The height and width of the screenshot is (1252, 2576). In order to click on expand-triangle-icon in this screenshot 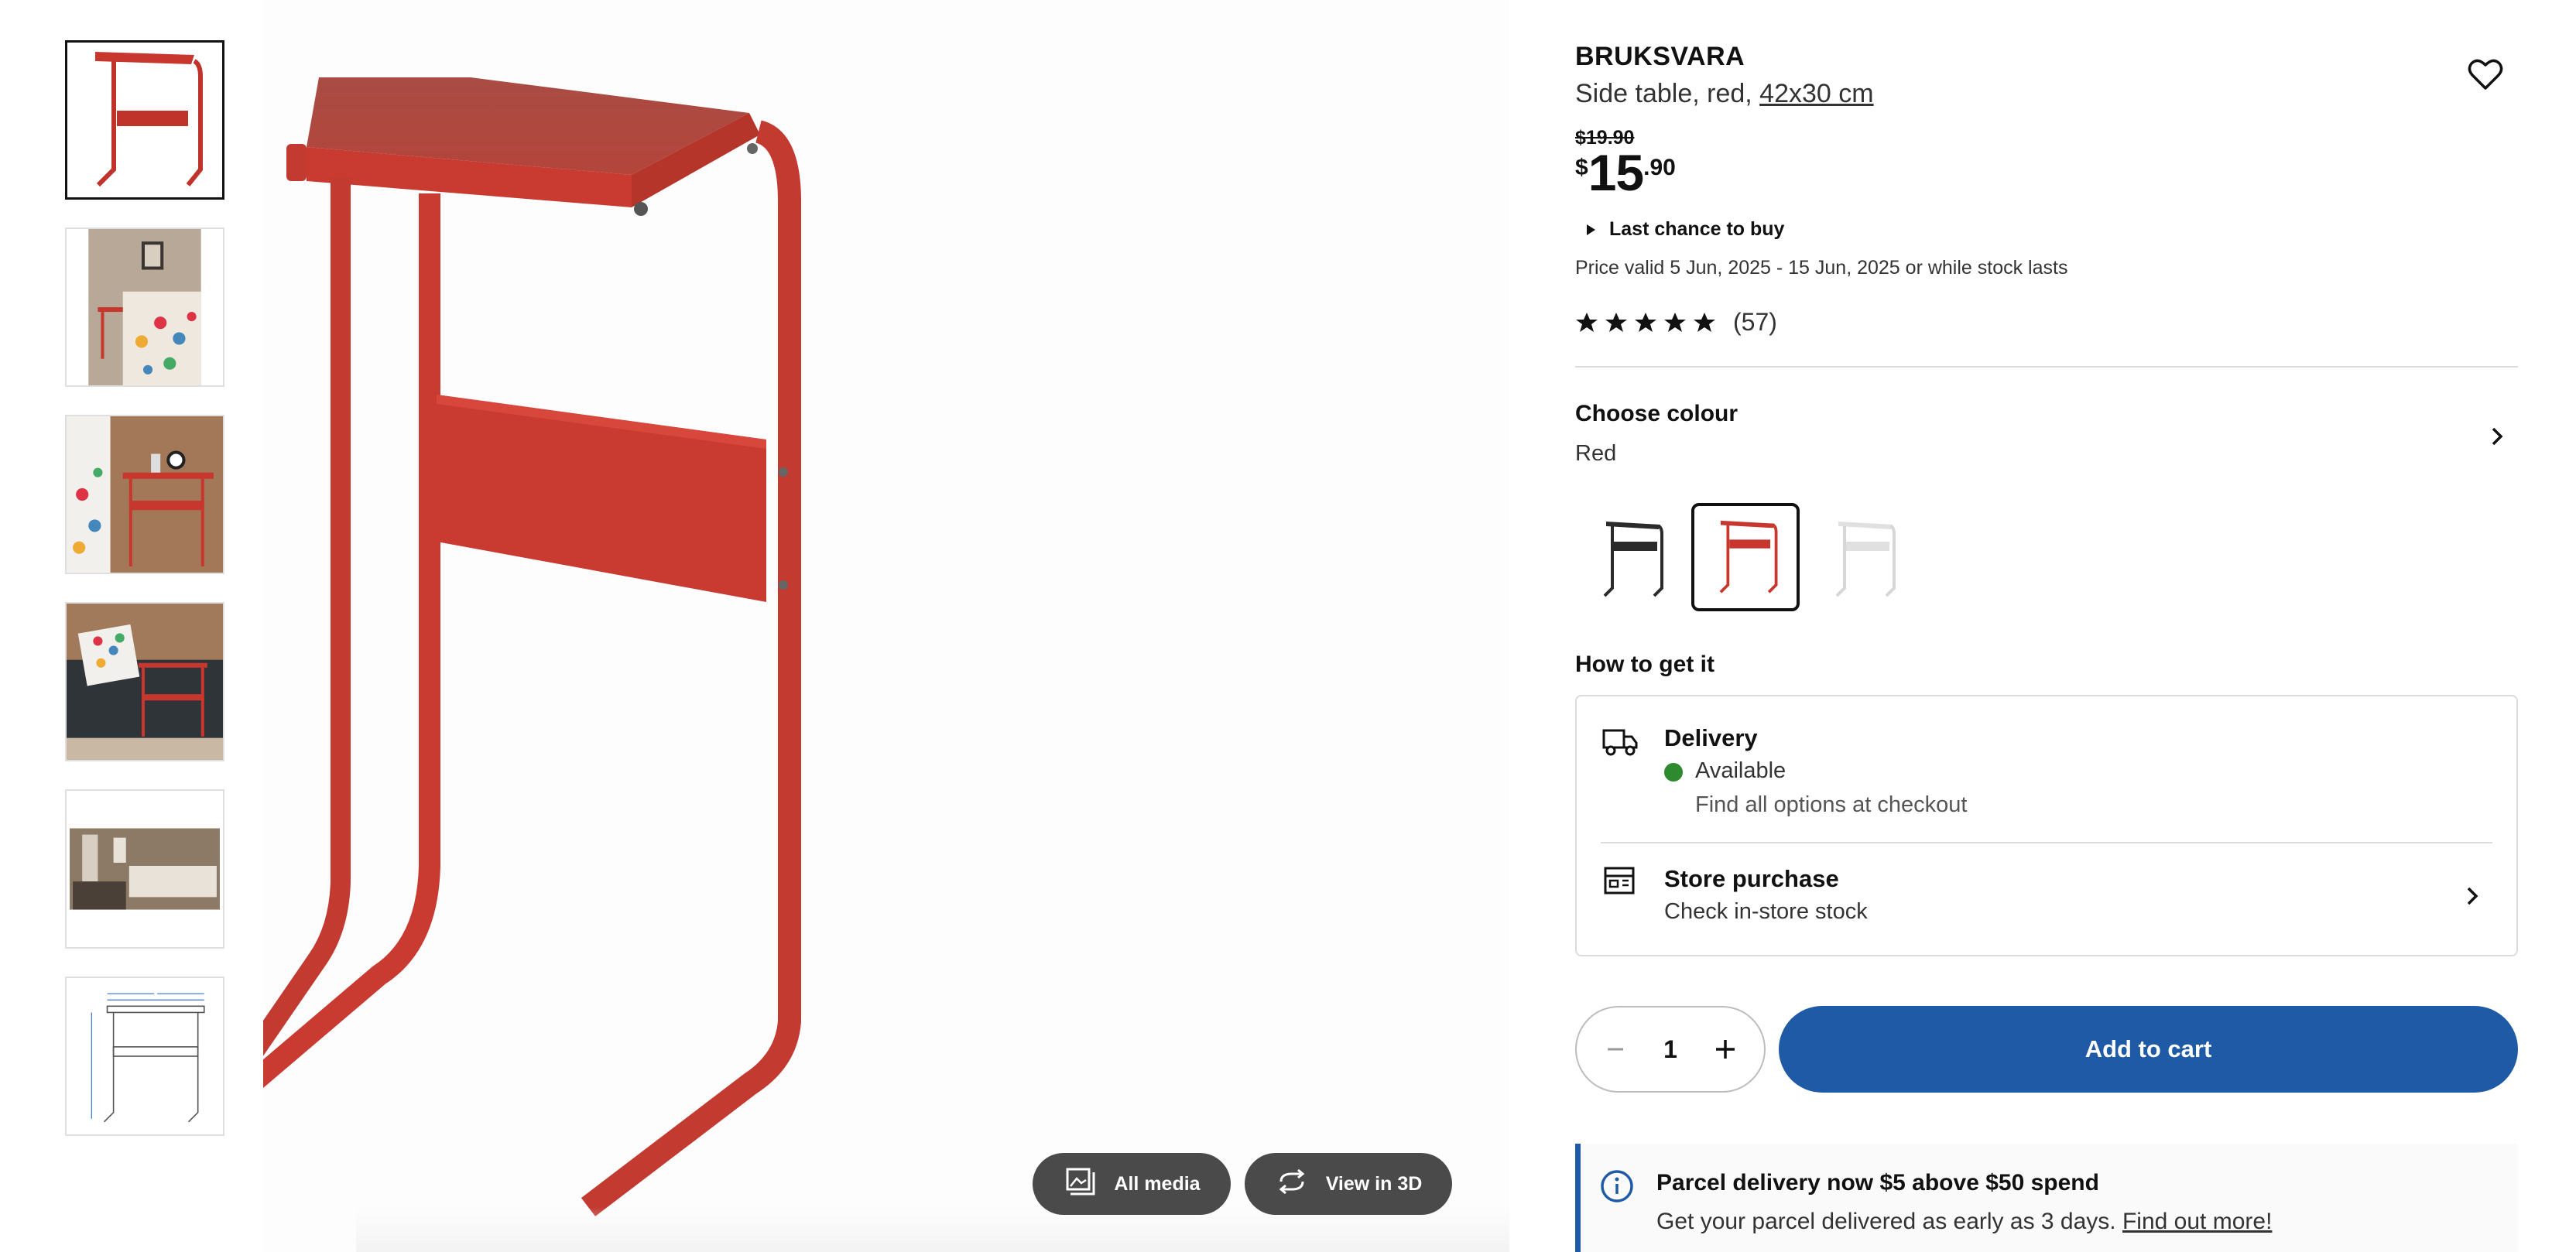, I will do `click(1591, 230)`.